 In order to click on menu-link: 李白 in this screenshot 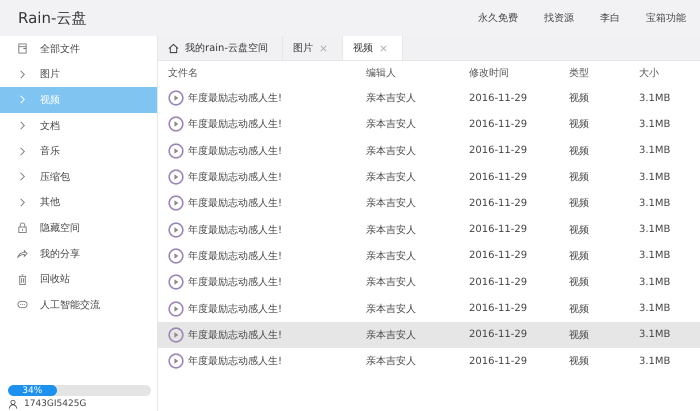, I will do `click(610, 18)`.